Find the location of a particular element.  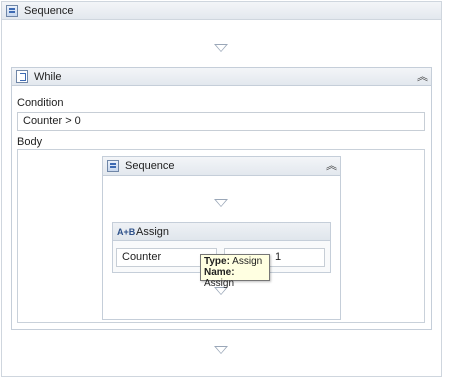

condition-label: Condition is located at coordinates (40, 103).